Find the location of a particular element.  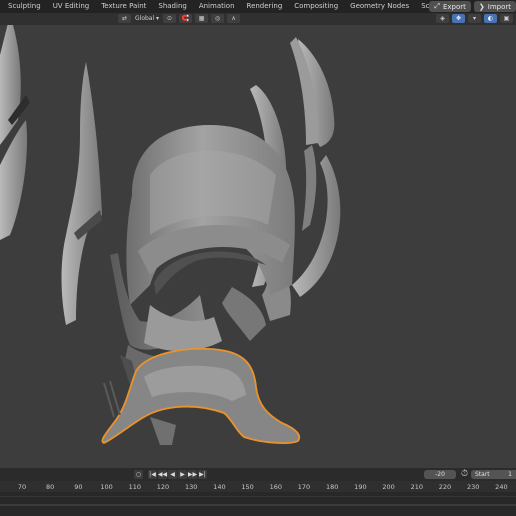

overlay-dropdown-icon: ▾ is located at coordinates (474, 18).